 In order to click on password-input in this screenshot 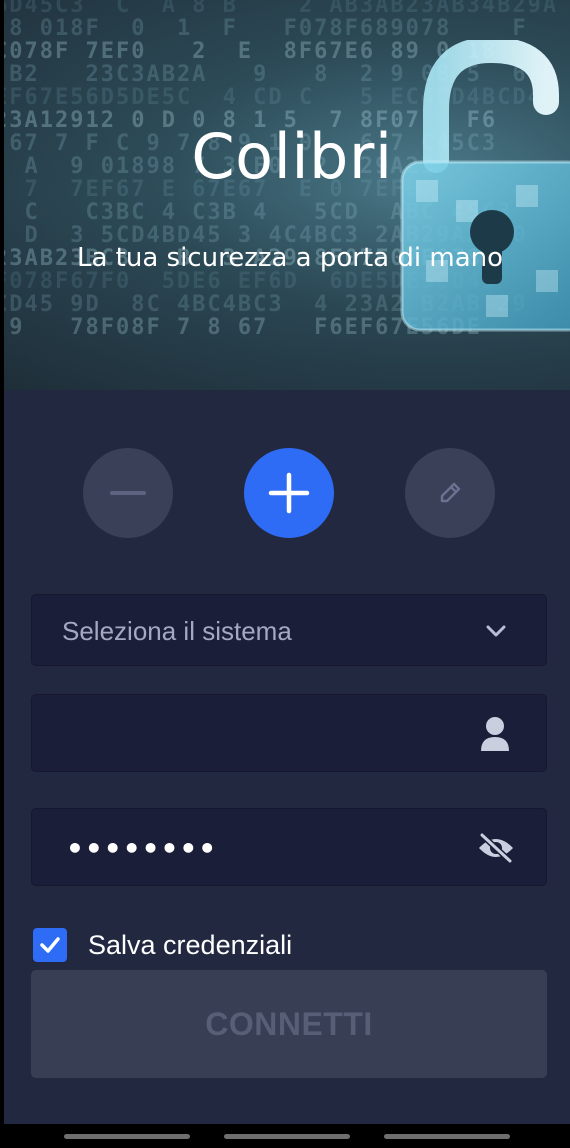, I will do `click(266, 848)`.